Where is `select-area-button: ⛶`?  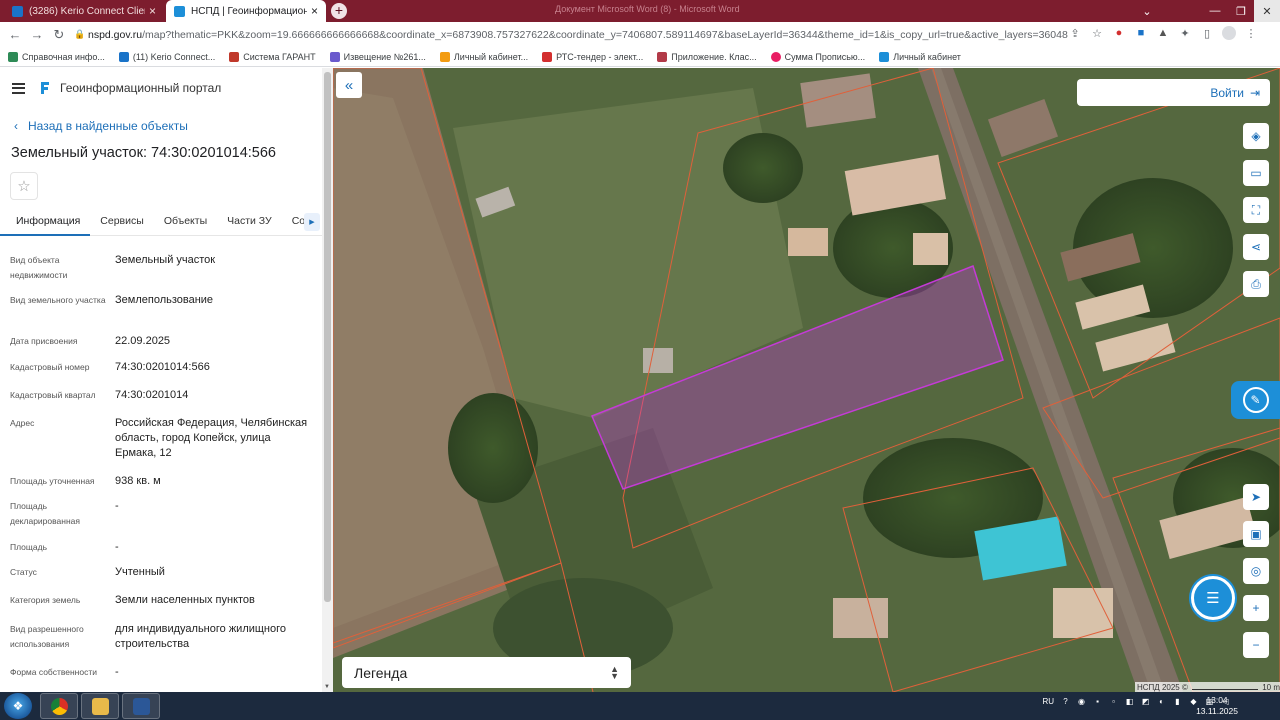
select-area-button: ⛶ is located at coordinates (1256, 210).